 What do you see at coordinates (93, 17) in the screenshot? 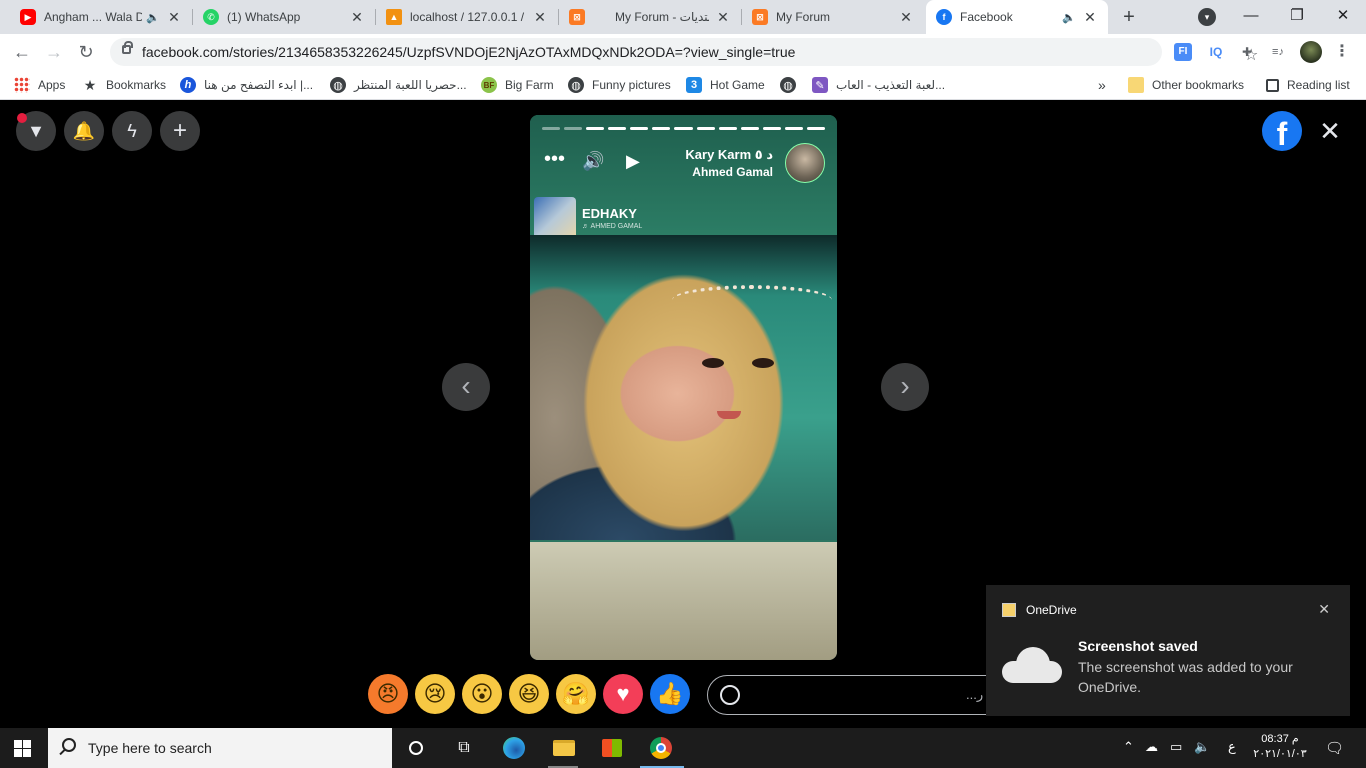
I see `tab-title: Angham ... Wala D` at bounding box center [93, 17].